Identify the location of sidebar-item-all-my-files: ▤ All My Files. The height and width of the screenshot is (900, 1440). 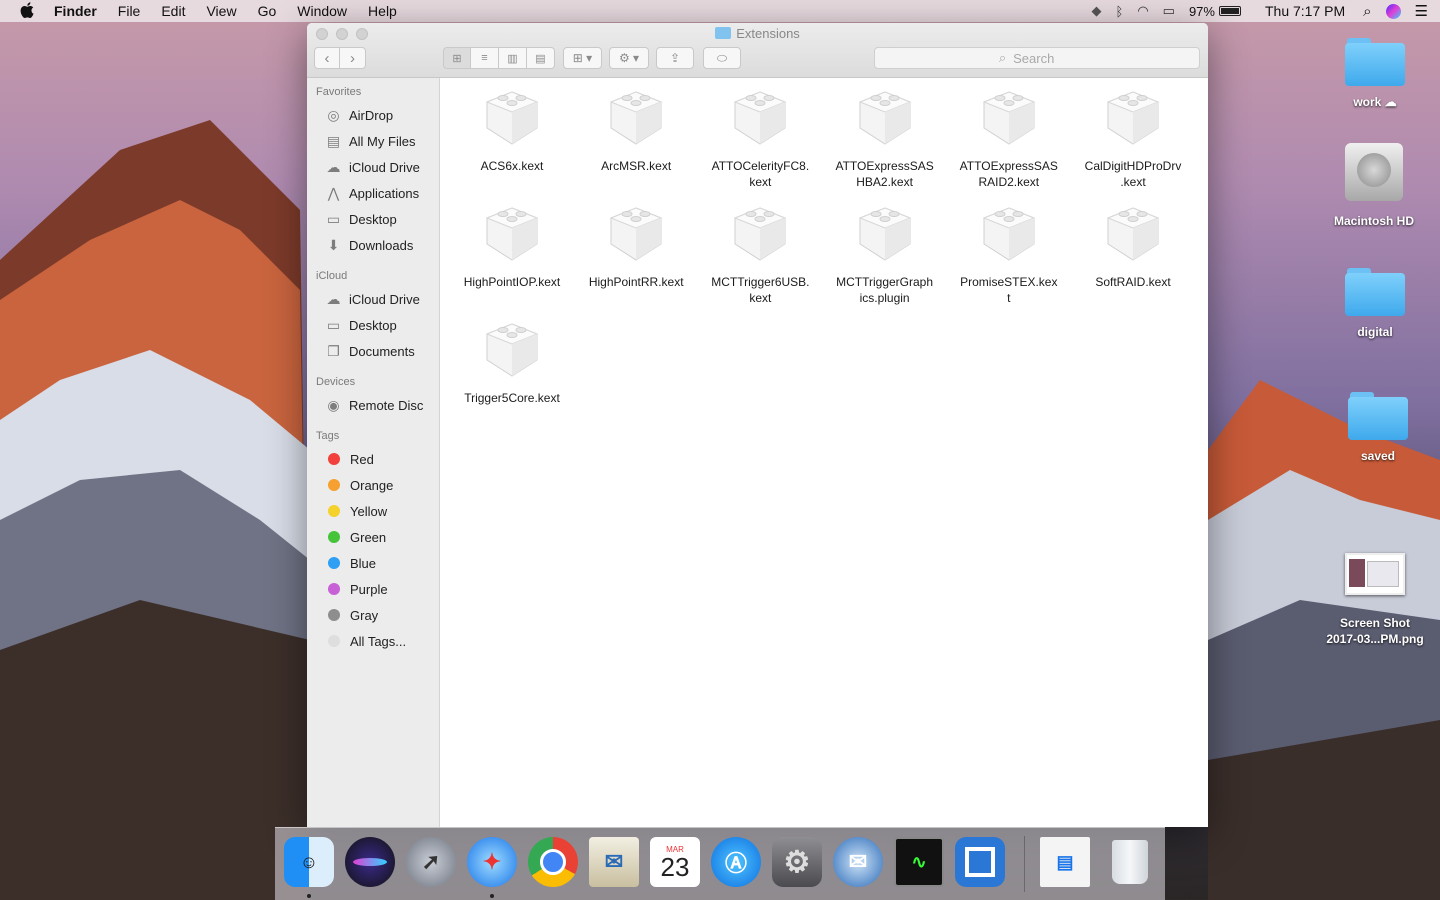
(381, 141).